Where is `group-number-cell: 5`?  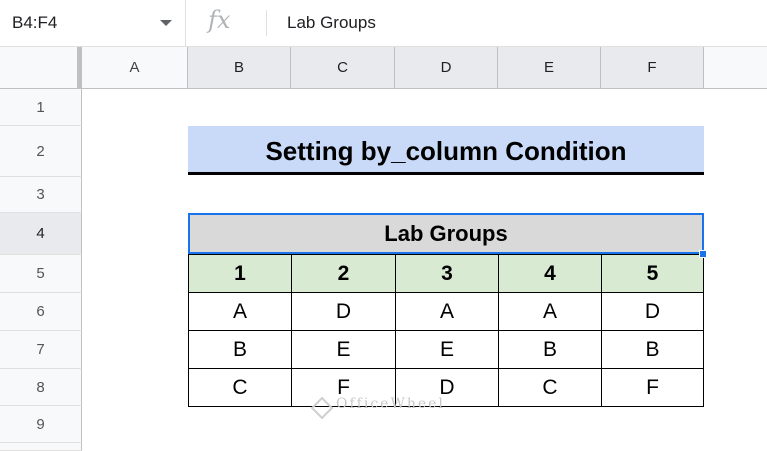
group-number-cell: 5 is located at coordinates (652, 273).